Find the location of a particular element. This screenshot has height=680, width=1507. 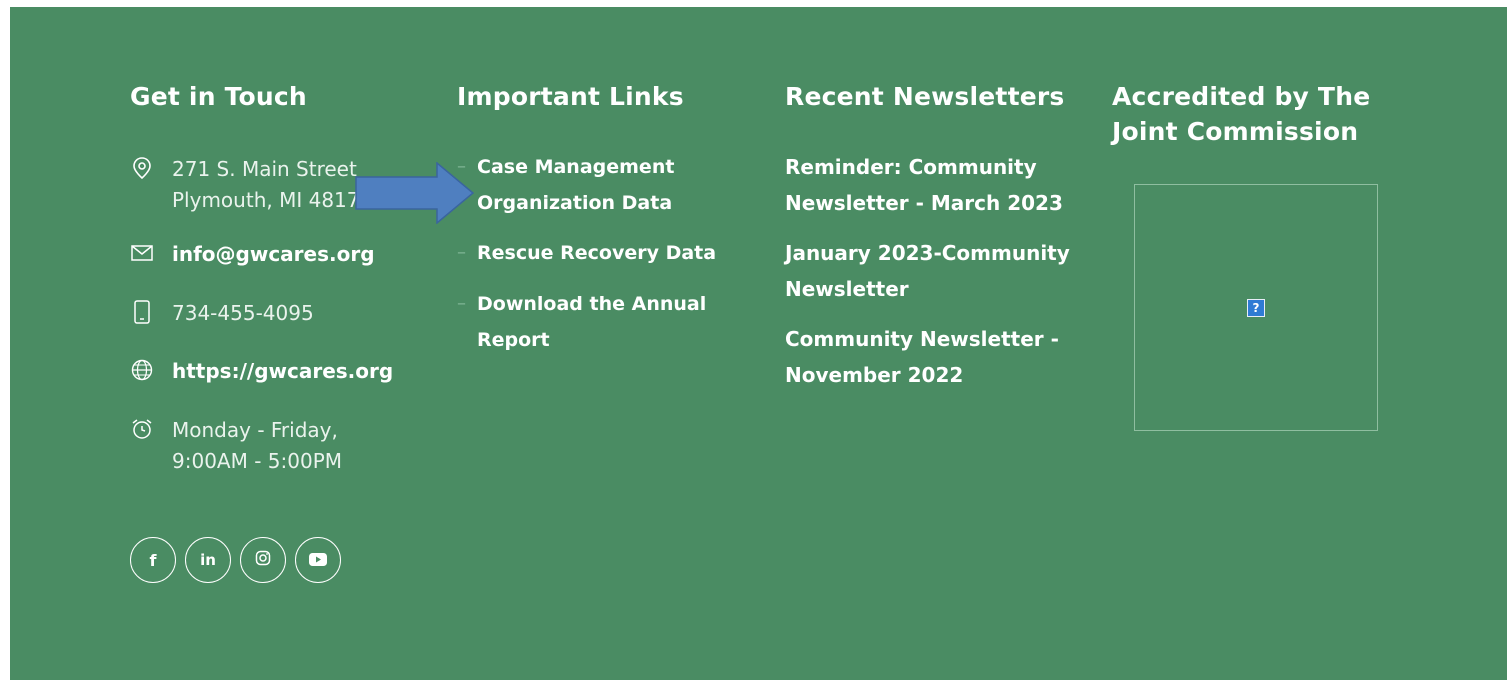

broken-image-icon: ? is located at coordinates (1256, 308).